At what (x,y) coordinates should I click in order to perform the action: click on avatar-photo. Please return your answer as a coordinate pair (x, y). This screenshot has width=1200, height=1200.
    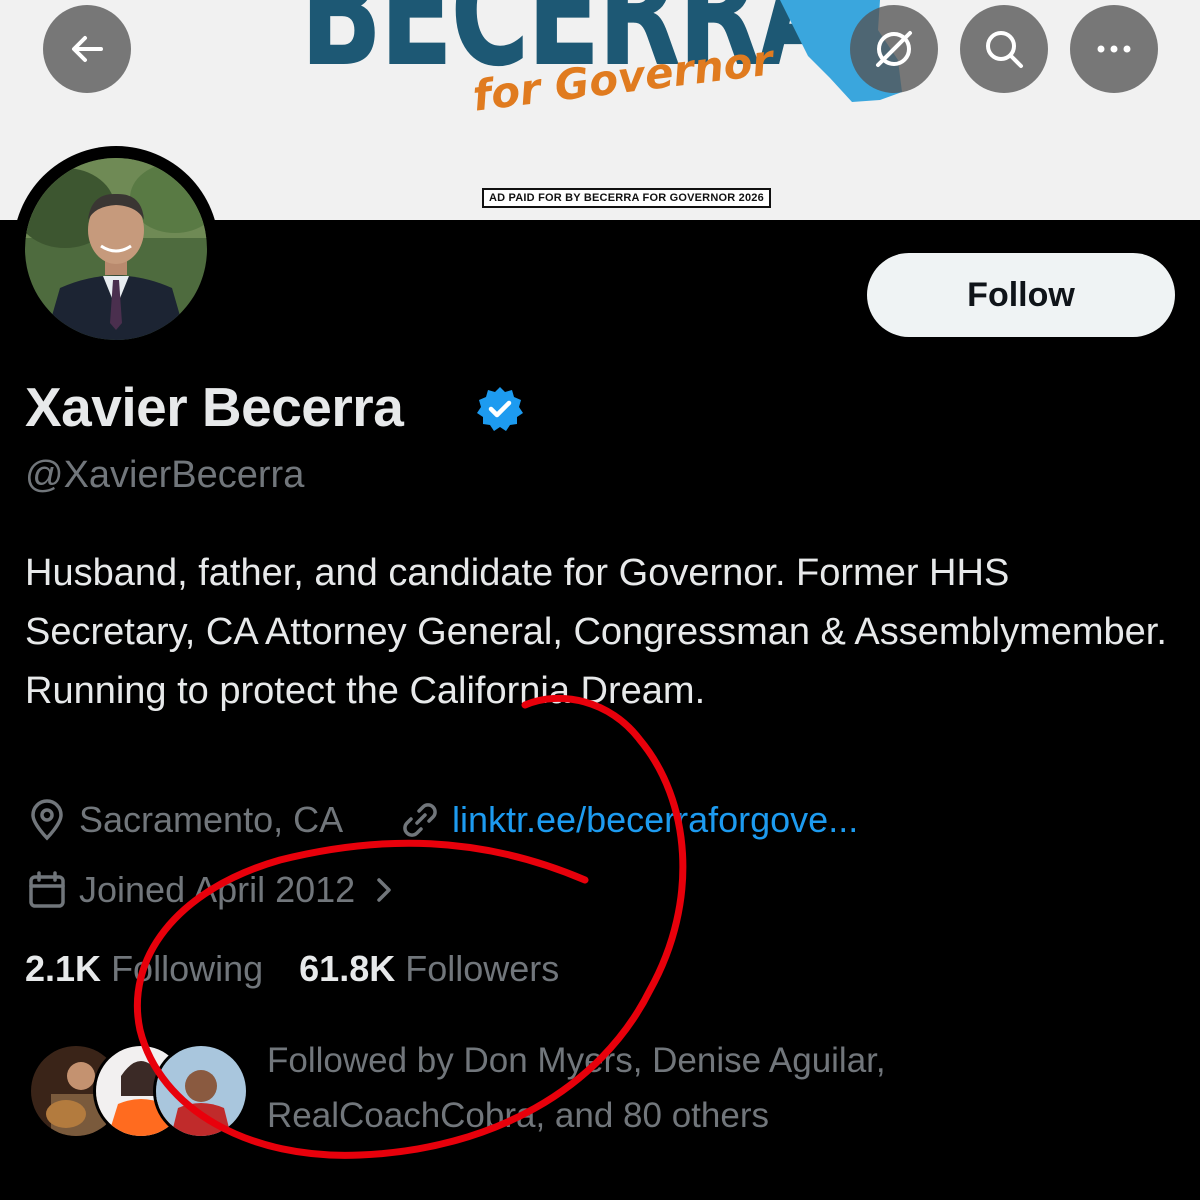
    Looking at the image, I should click on (116, 249).